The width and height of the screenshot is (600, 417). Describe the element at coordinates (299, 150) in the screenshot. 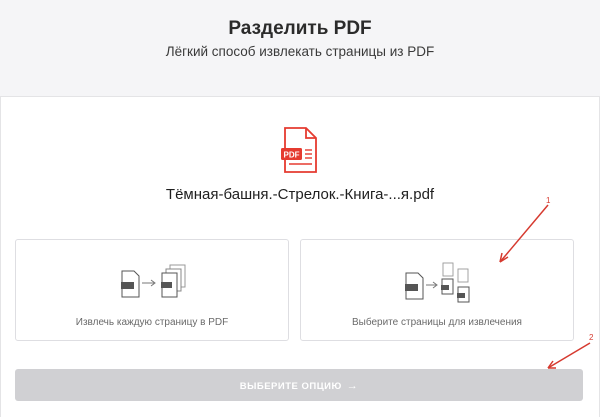

I see `pdf-file-icon: PDF` at that location.